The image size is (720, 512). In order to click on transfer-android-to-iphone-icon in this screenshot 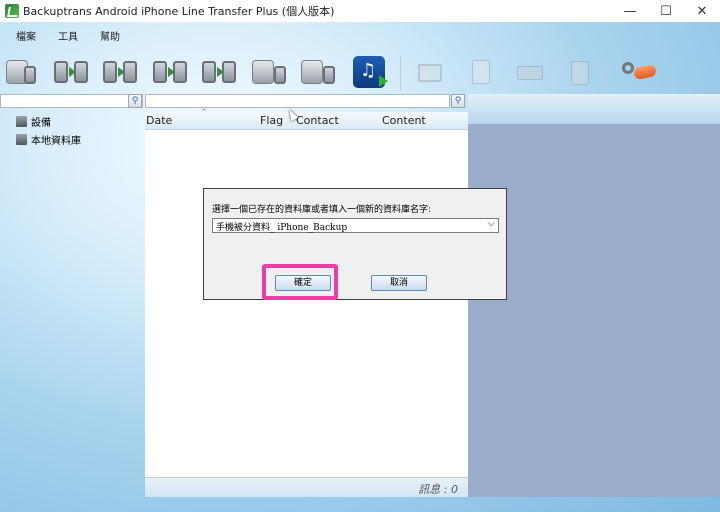, I will do `click(72, 72)`.